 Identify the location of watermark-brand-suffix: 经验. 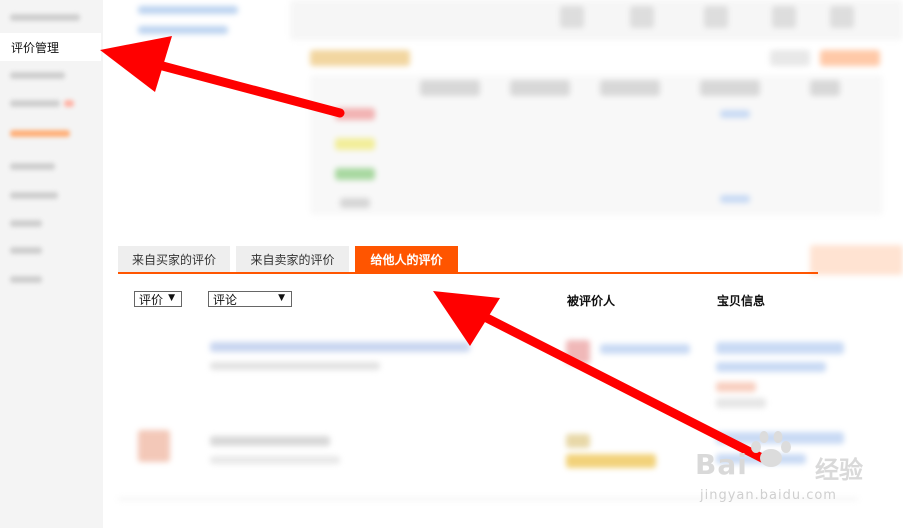
(839, 470).